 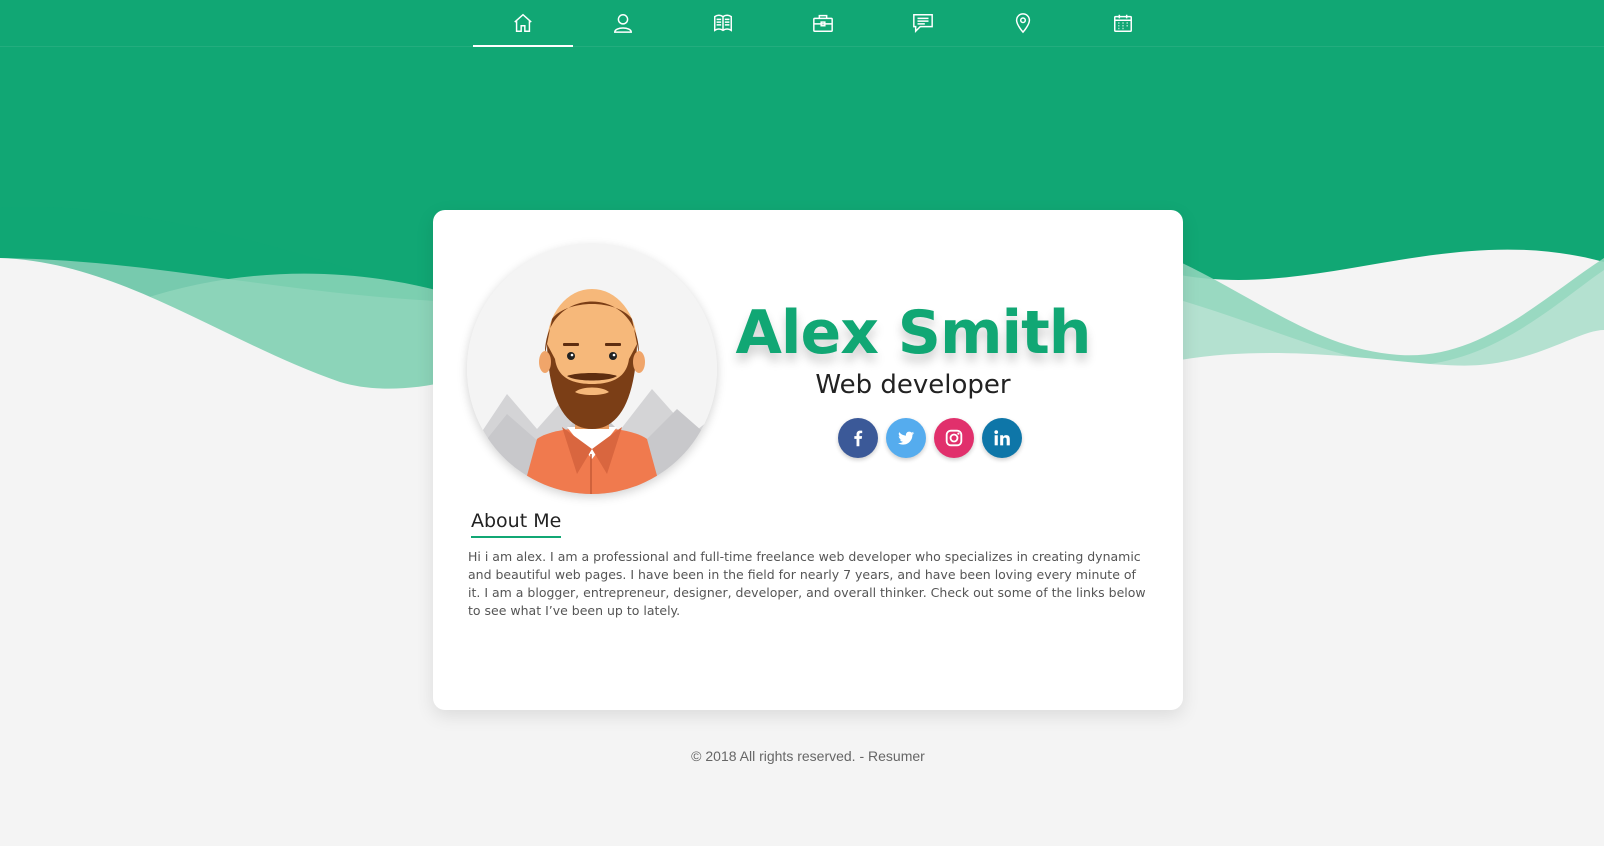 I want to click on social-links, so click(x=930, y=438).